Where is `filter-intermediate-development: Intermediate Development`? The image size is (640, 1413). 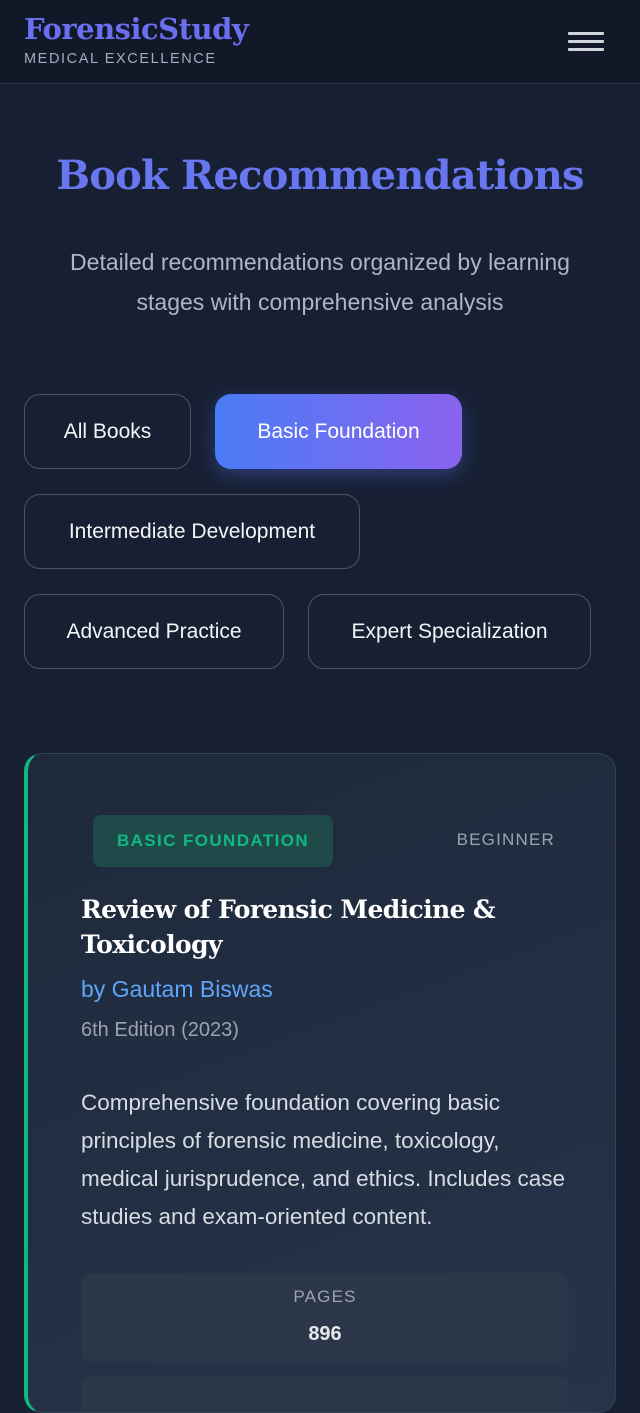 filter-intermediate-development: Intermediate Development is located at coordinates (192, 531).